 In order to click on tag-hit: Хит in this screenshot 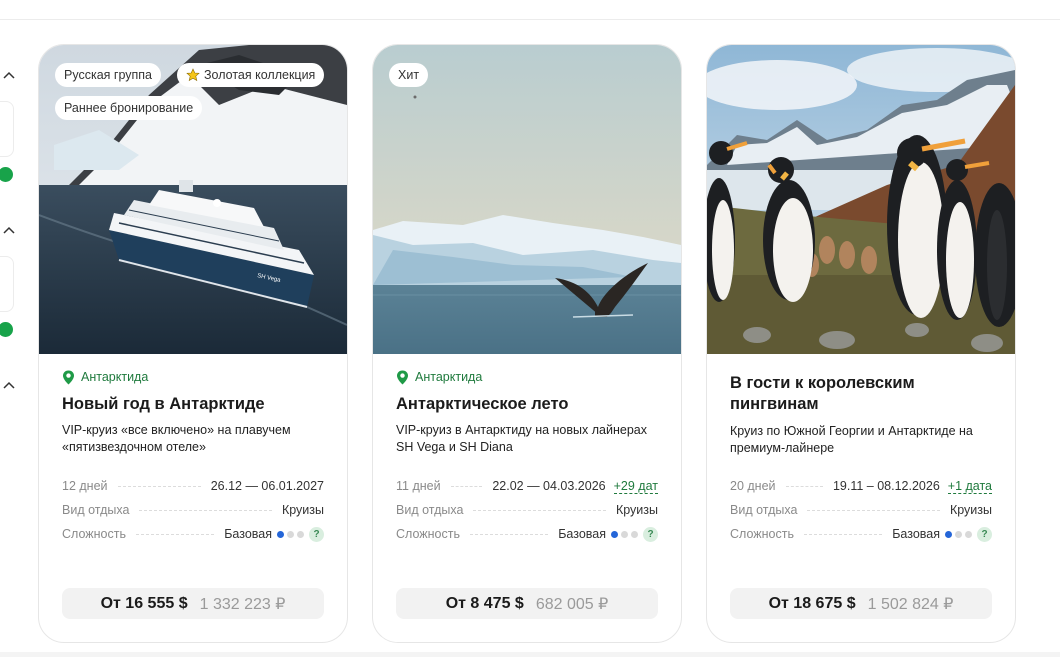, I will do `click(409, 75)`.